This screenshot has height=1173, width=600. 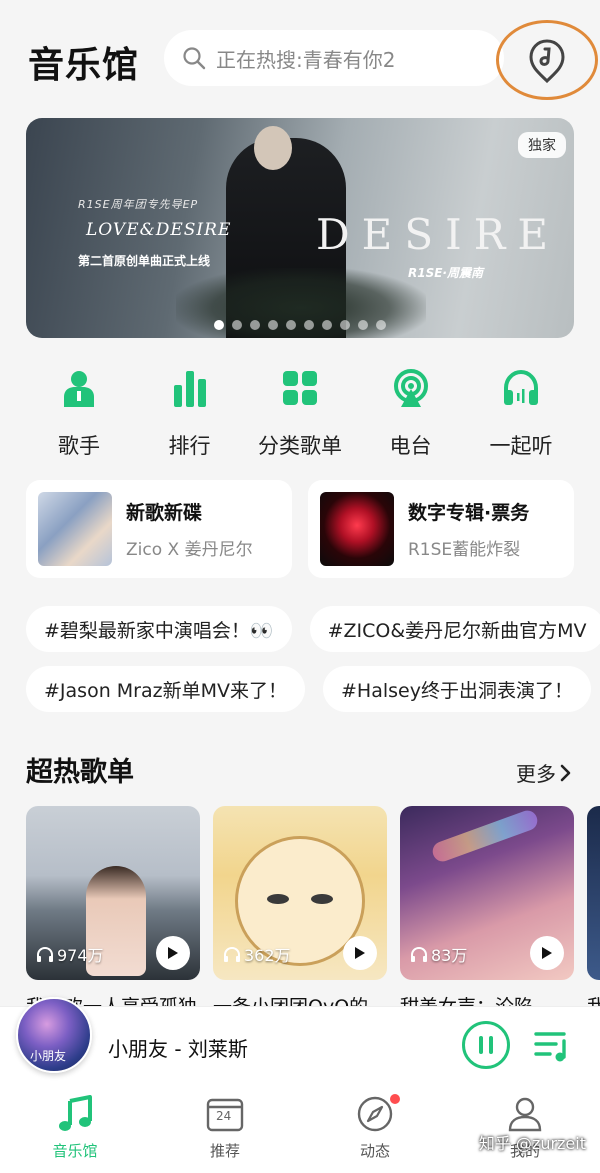 I want to click on category-chart: 排行, so click(x=190, y=413).